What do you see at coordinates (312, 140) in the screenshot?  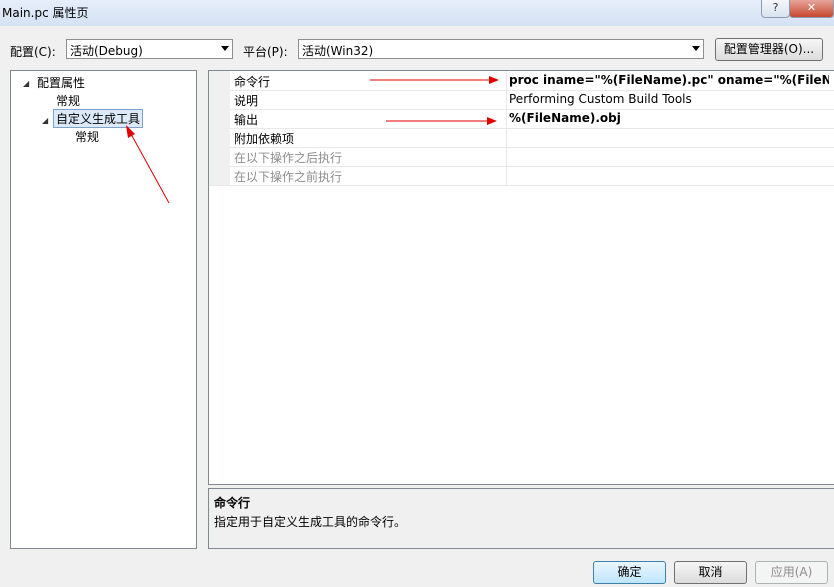 I see `annotation-arrows` at bounding box center [312, 140].